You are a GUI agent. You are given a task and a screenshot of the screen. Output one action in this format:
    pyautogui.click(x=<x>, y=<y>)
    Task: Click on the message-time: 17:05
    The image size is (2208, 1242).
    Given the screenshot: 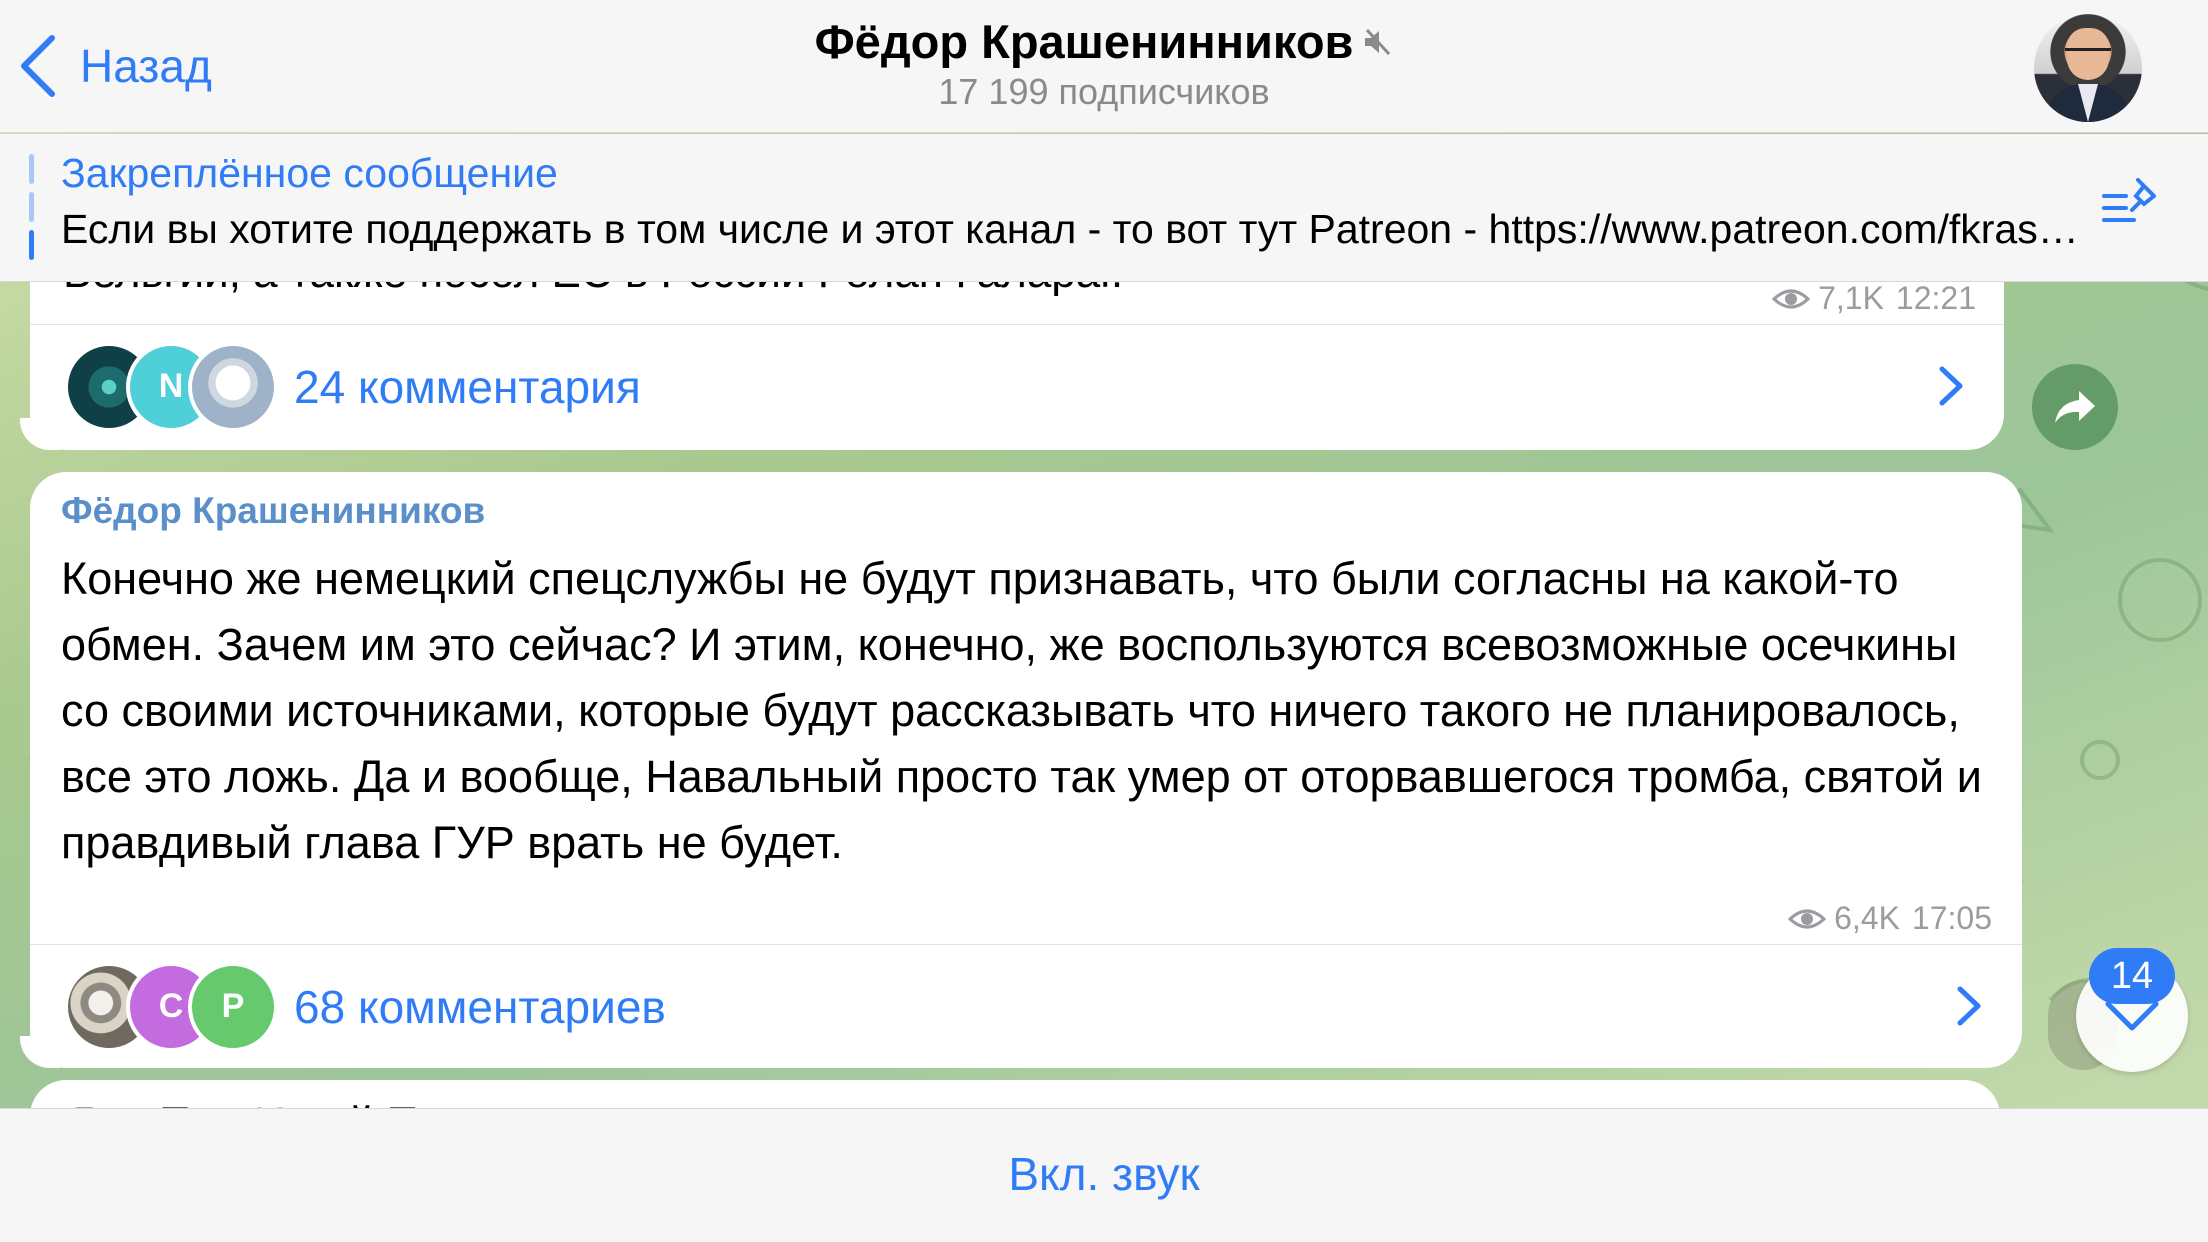 What is the action you would take?
    pyautogui.click(x=1951, y=918)
    